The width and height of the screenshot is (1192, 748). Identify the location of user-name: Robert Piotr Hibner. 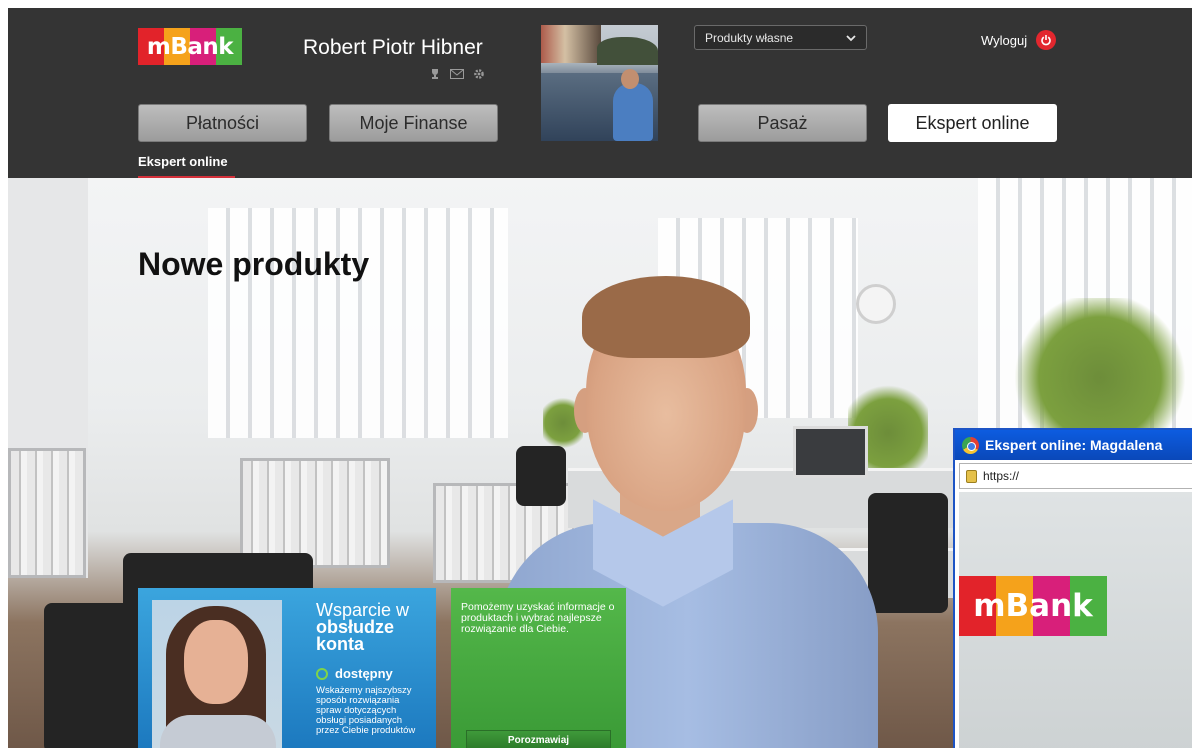
(393, 47).